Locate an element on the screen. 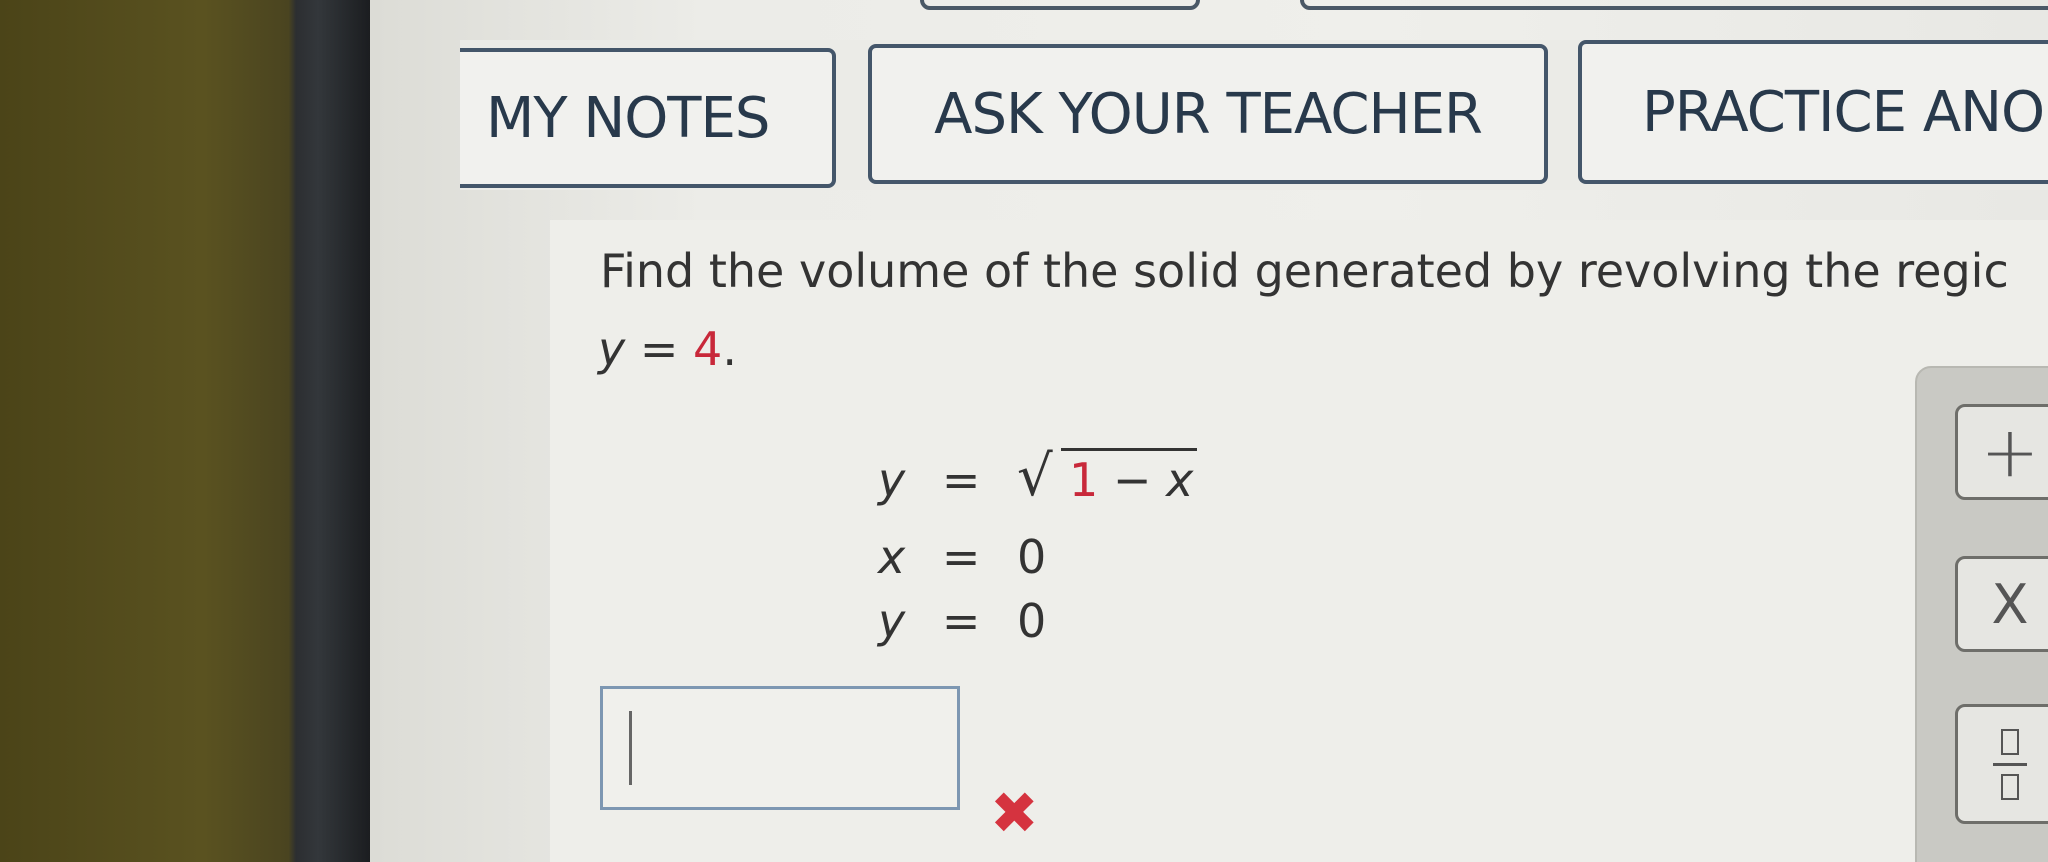  square-root: √ 1 − x is located at coordinates (1107, 476).